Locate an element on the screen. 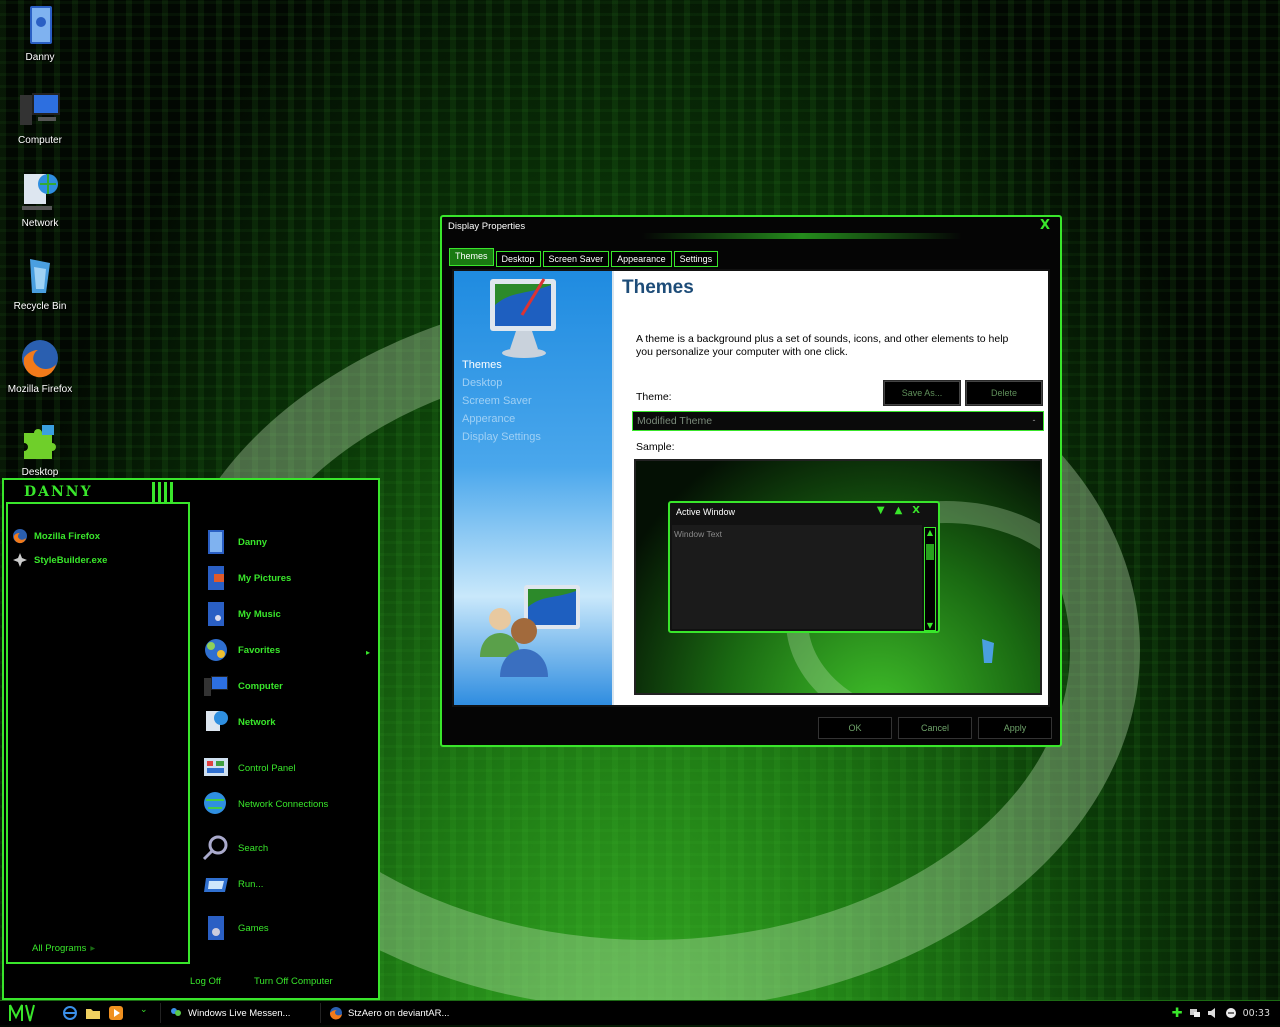 The height and width of the screenshot is (1027, 1280). start-button is located at coordinates (23, 1013).